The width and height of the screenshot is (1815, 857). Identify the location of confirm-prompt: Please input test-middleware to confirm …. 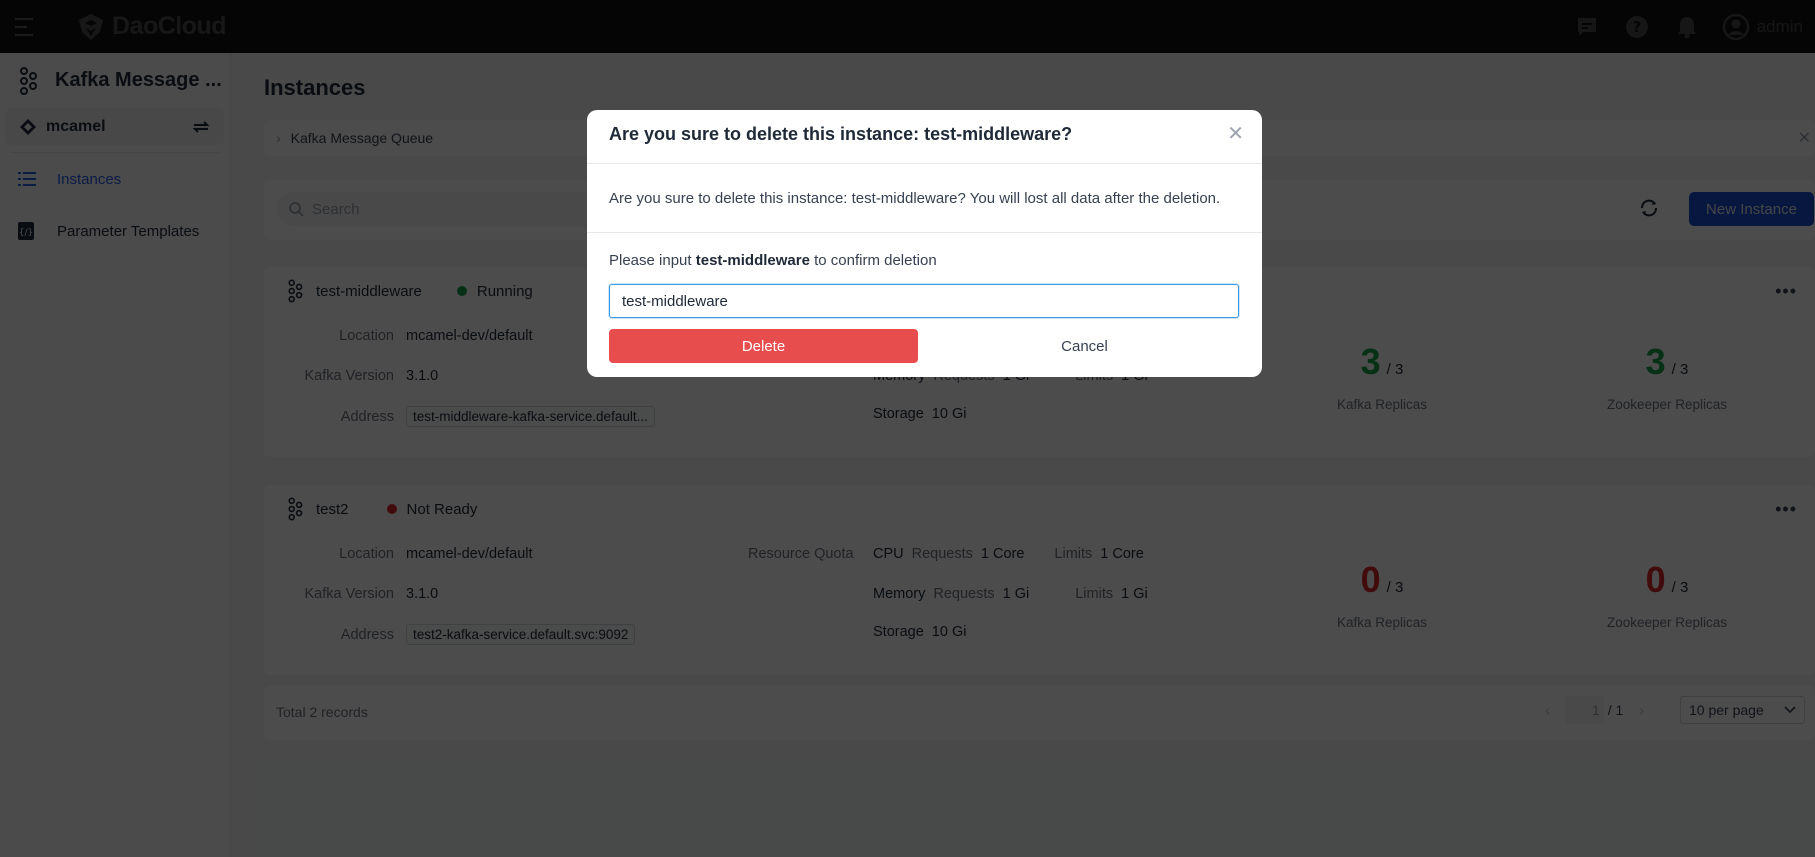
(773, 260).